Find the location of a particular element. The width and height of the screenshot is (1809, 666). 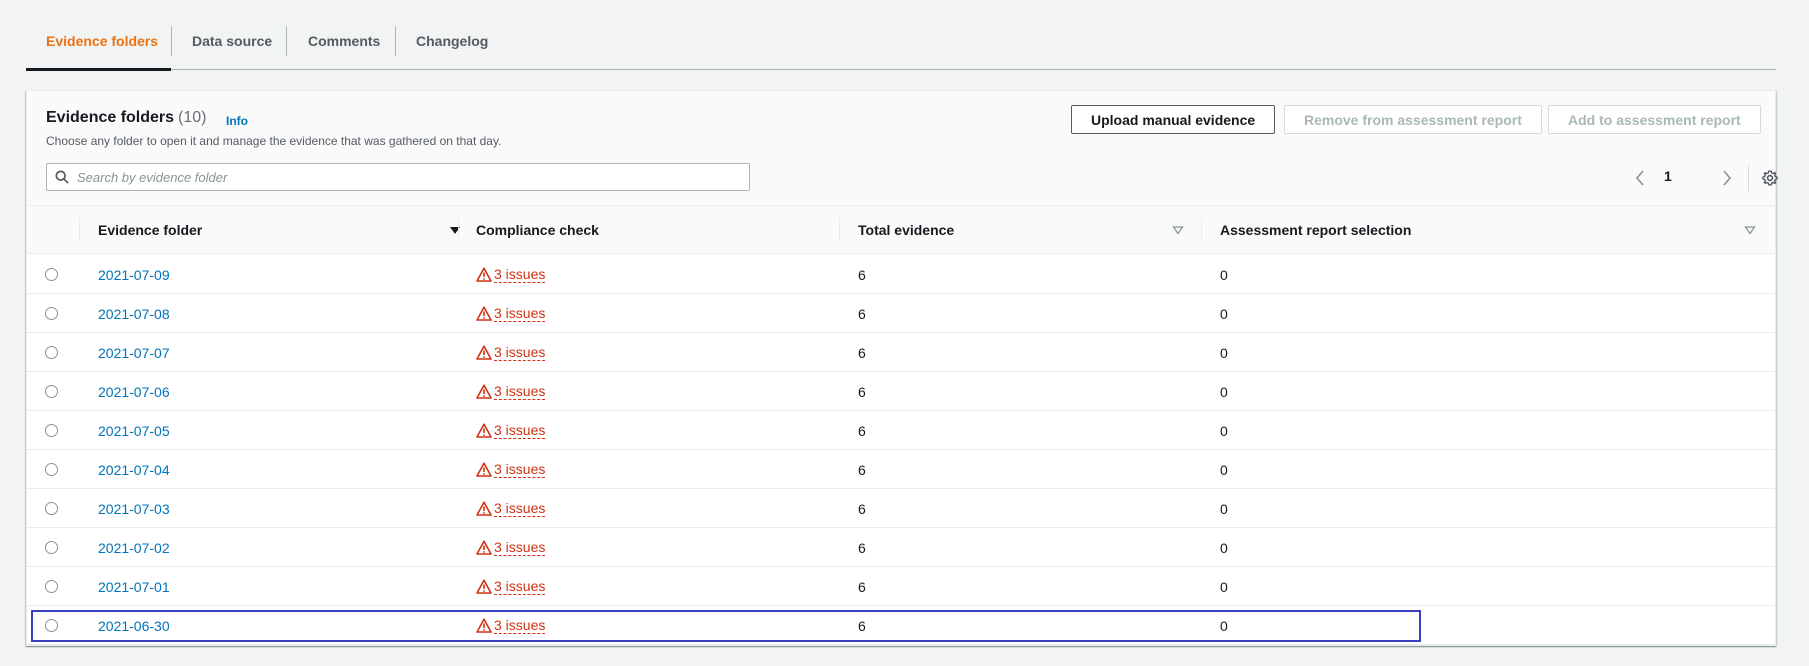

search-input is located at coordinates (407, 177).